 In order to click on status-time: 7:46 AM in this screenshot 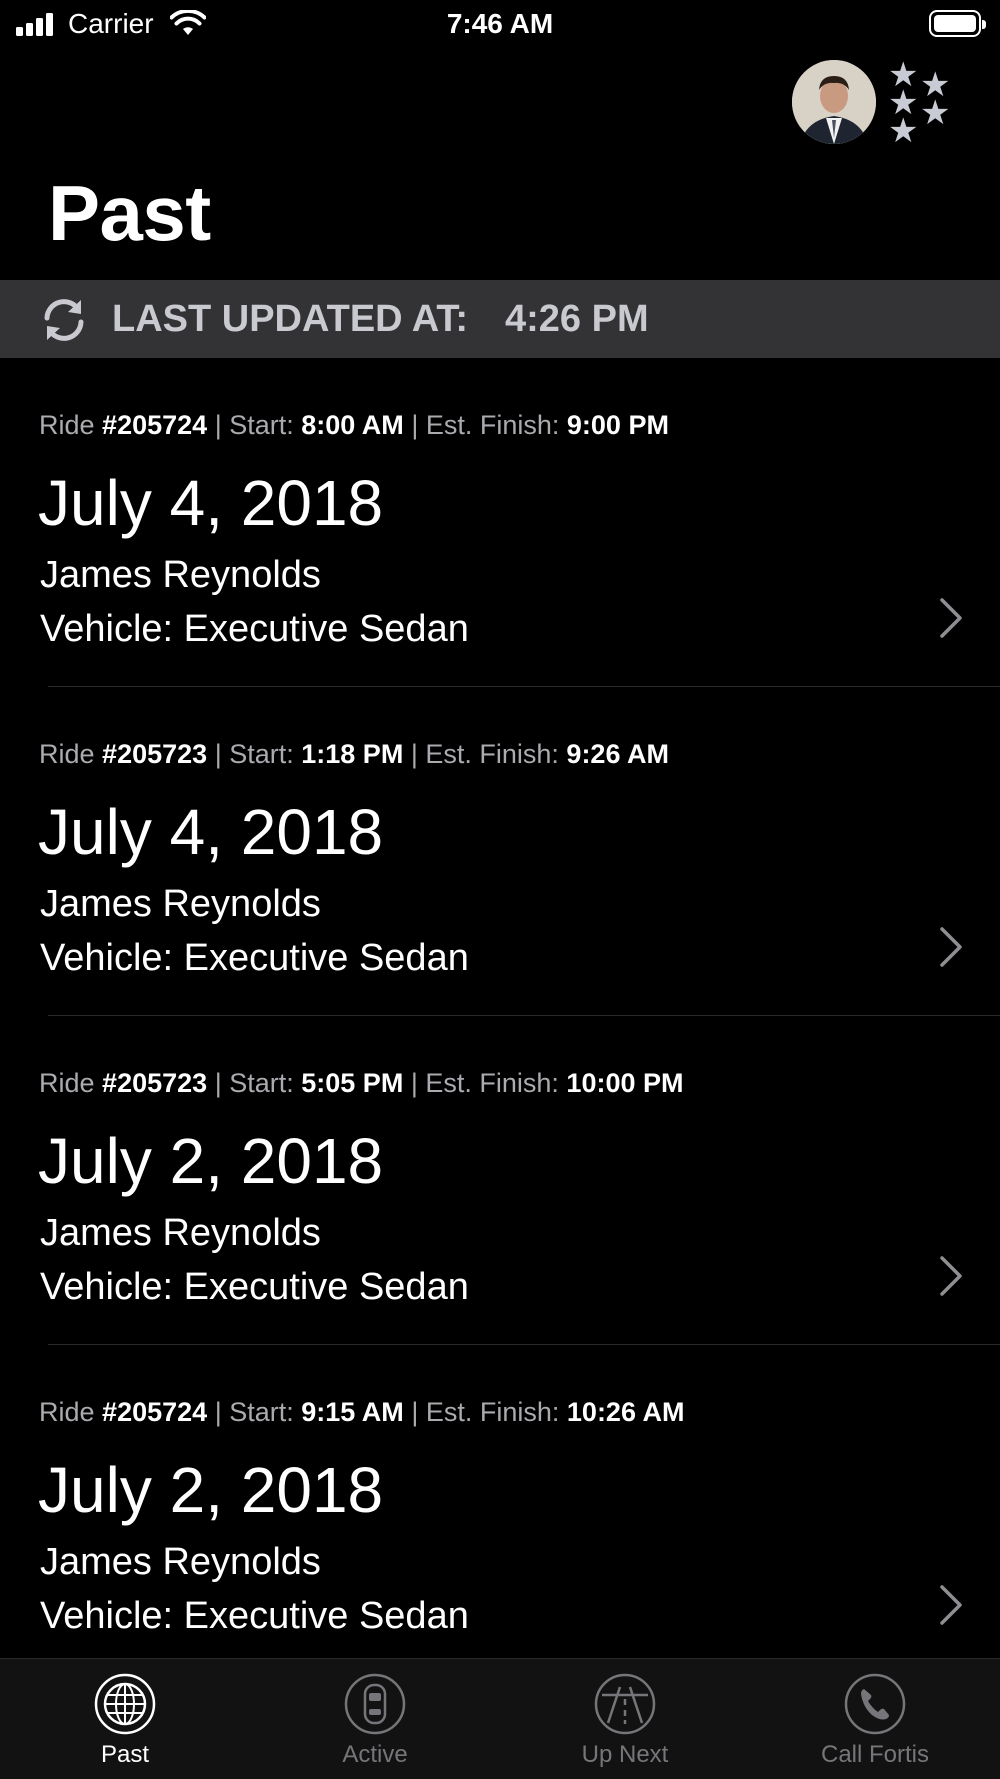, I will do `click(500, 23)`.